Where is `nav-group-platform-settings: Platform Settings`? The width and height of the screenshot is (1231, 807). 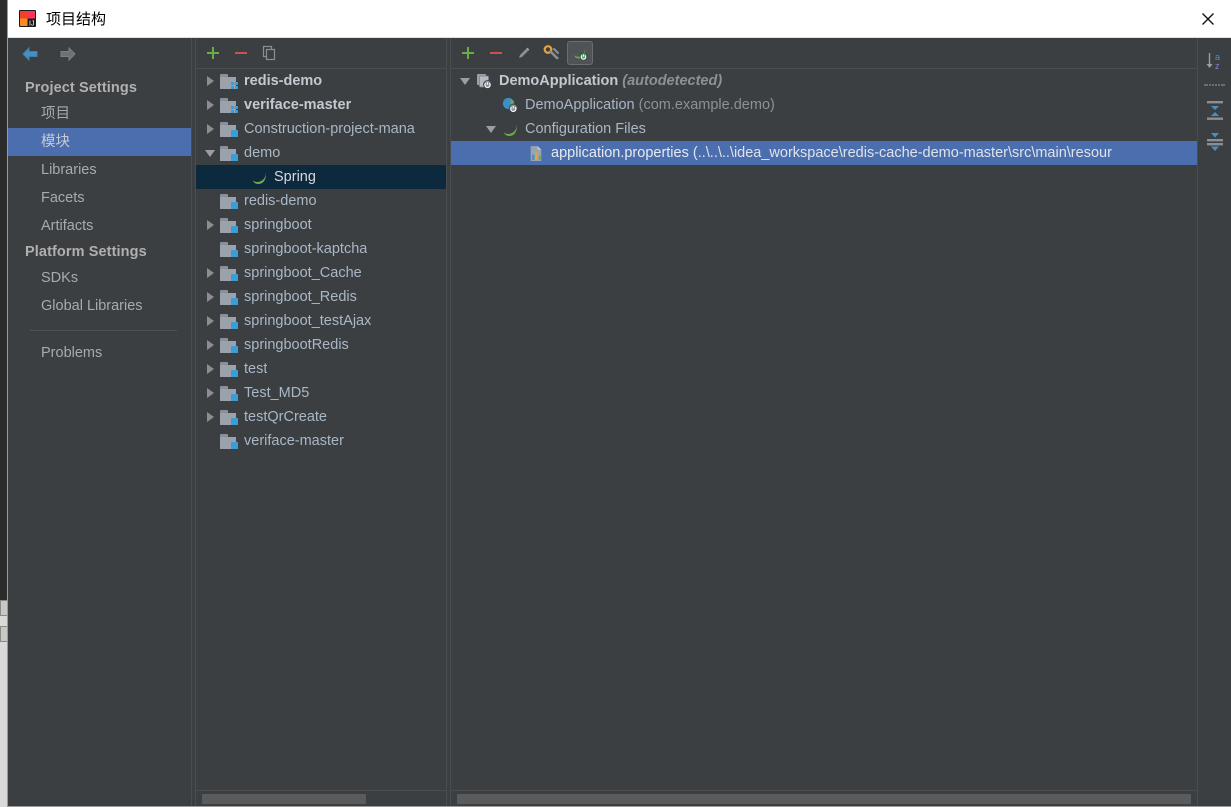
nav-group-platform-settings: Platform Settings is located at coordinates (86, 252).